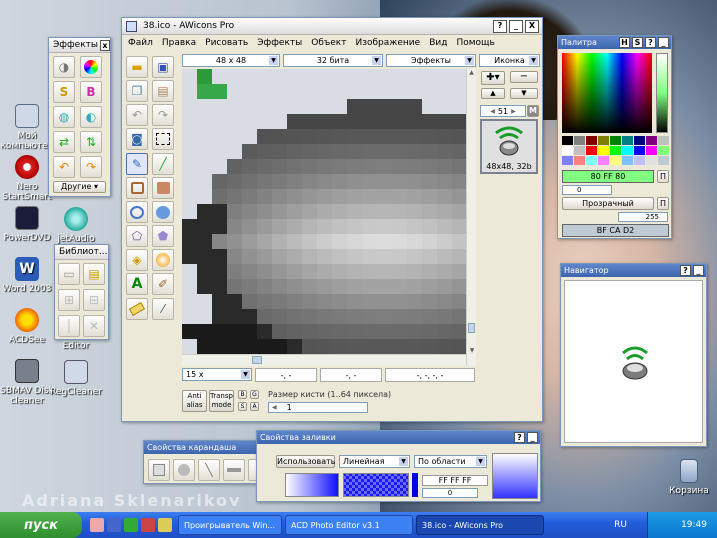  Describe the element at coordinates (163, 260) in the screenshot. I see `gradient-icon` at that location.